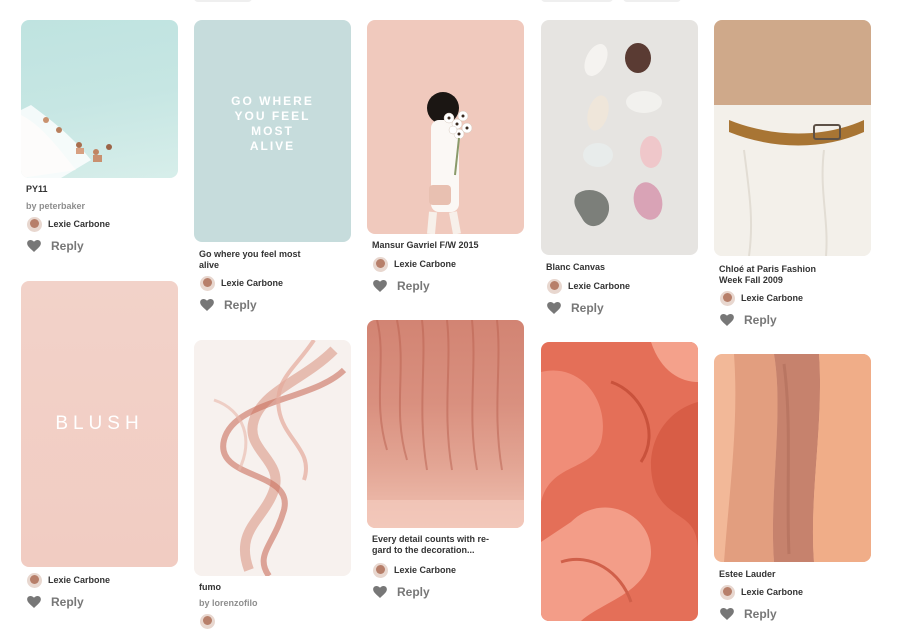 The image size is (917, 629). Describe the element at coordinates (250, 259) in the screenshot. I see `pin-title: Go where you feel most alive` at that location.